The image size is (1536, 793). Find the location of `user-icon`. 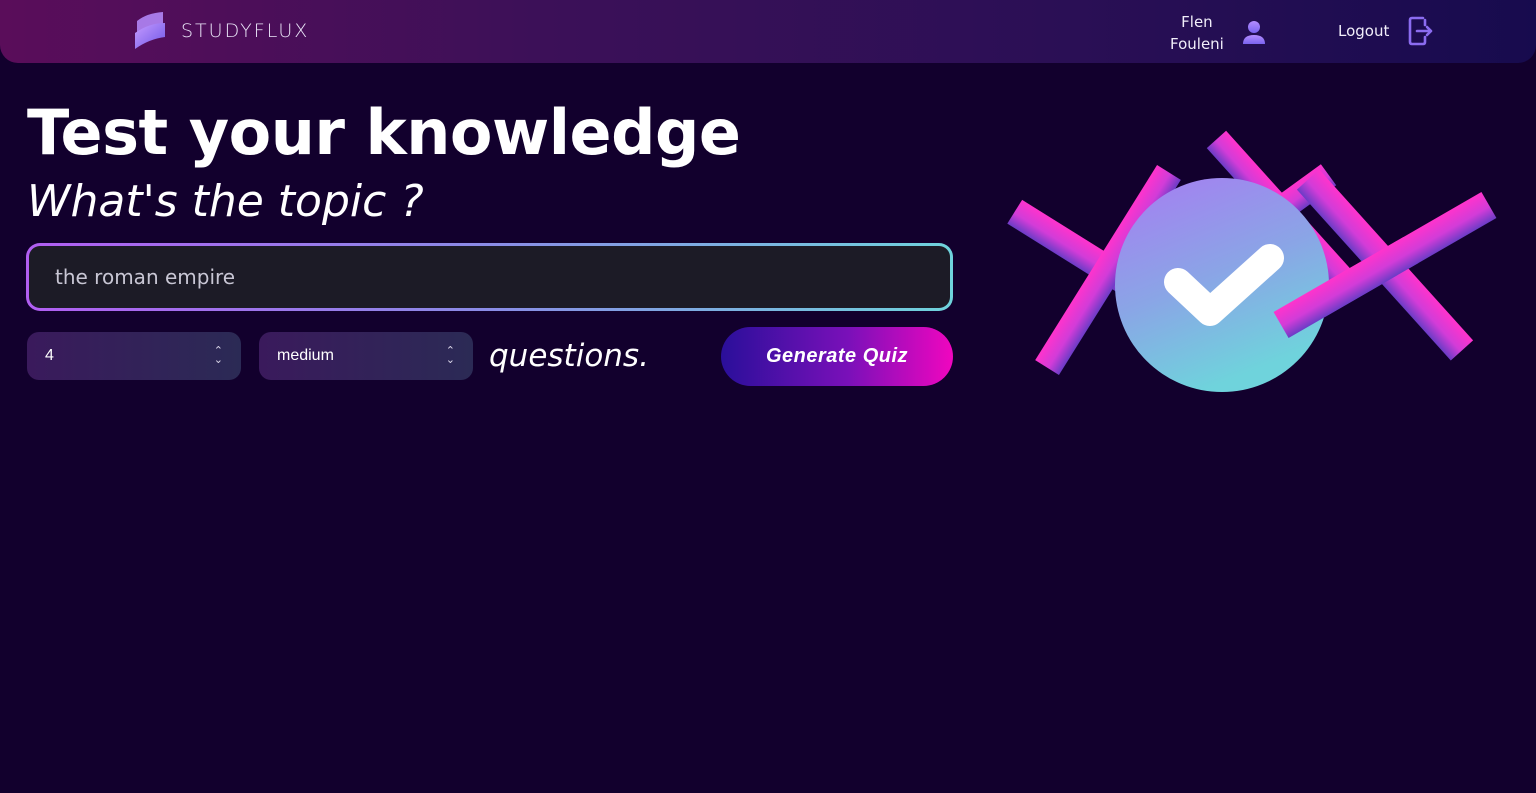

user-icon is located at coordinates (1253, 32).